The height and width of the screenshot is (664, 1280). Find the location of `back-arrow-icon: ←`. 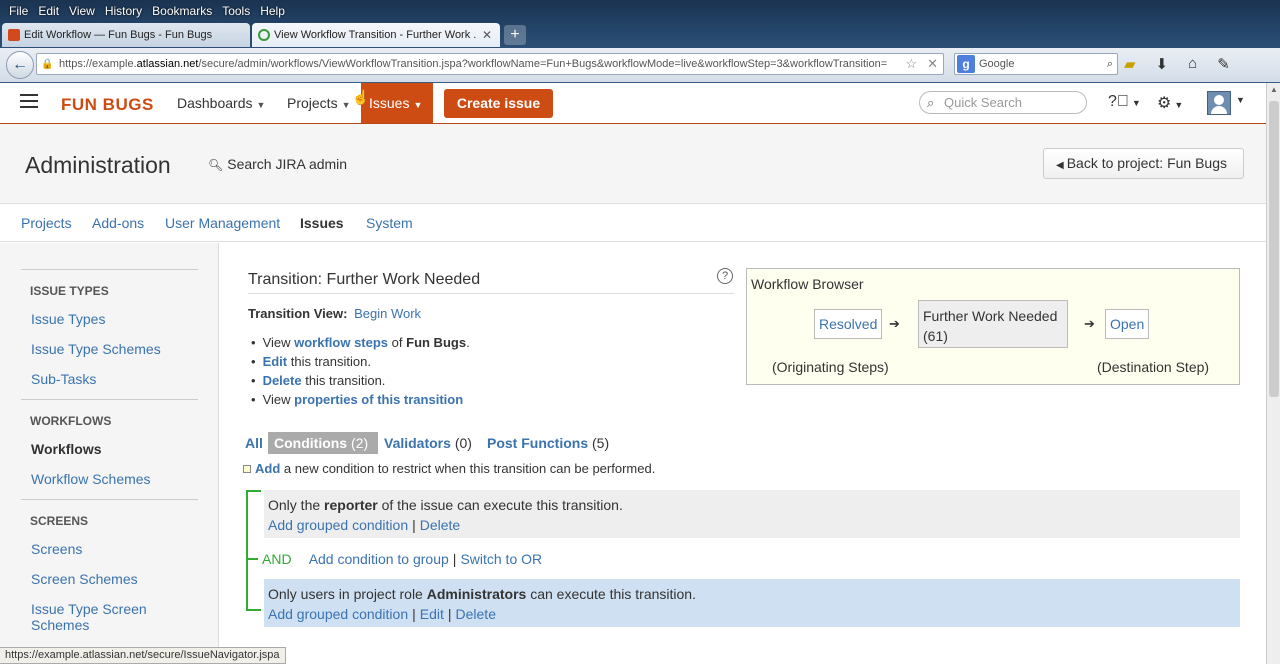

back-arrow-icon: ← is located at coordinates (20, 65).